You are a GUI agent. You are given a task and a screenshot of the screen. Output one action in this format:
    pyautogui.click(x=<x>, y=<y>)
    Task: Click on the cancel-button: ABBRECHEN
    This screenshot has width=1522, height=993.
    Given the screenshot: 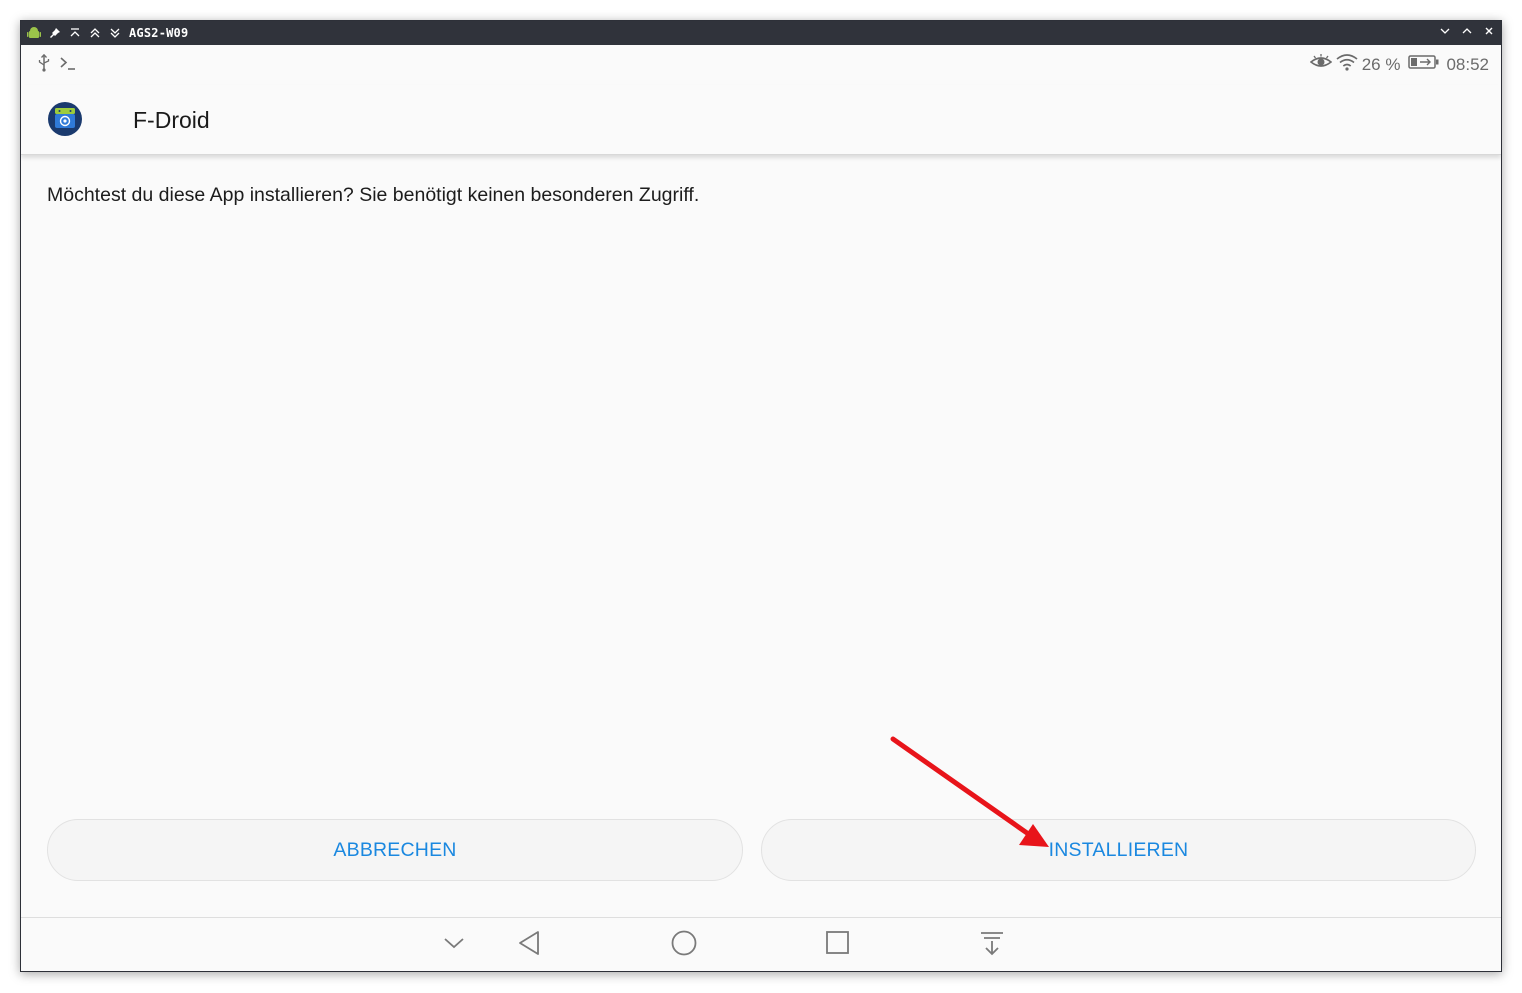 What is the action you would take?
    pyautogui.click(x=395, y=850)
    